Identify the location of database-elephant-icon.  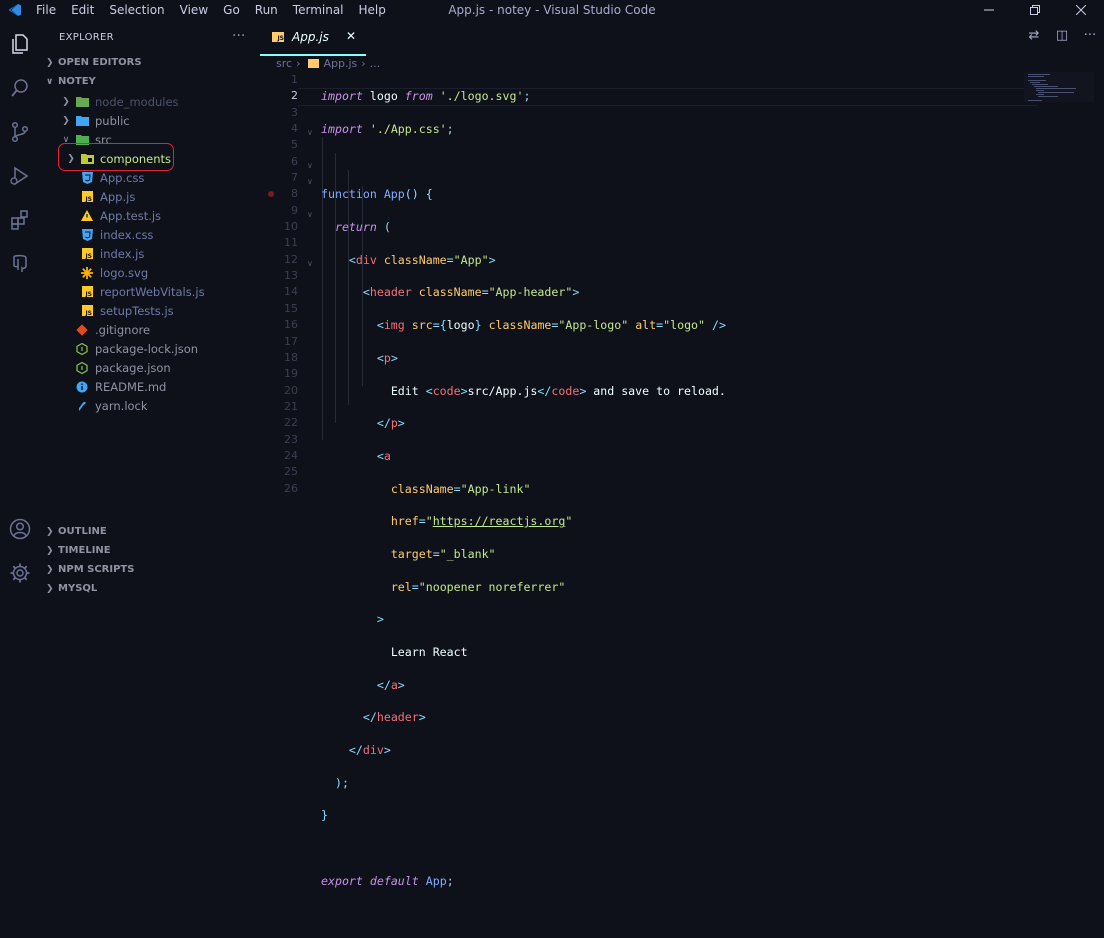
(20, 264).